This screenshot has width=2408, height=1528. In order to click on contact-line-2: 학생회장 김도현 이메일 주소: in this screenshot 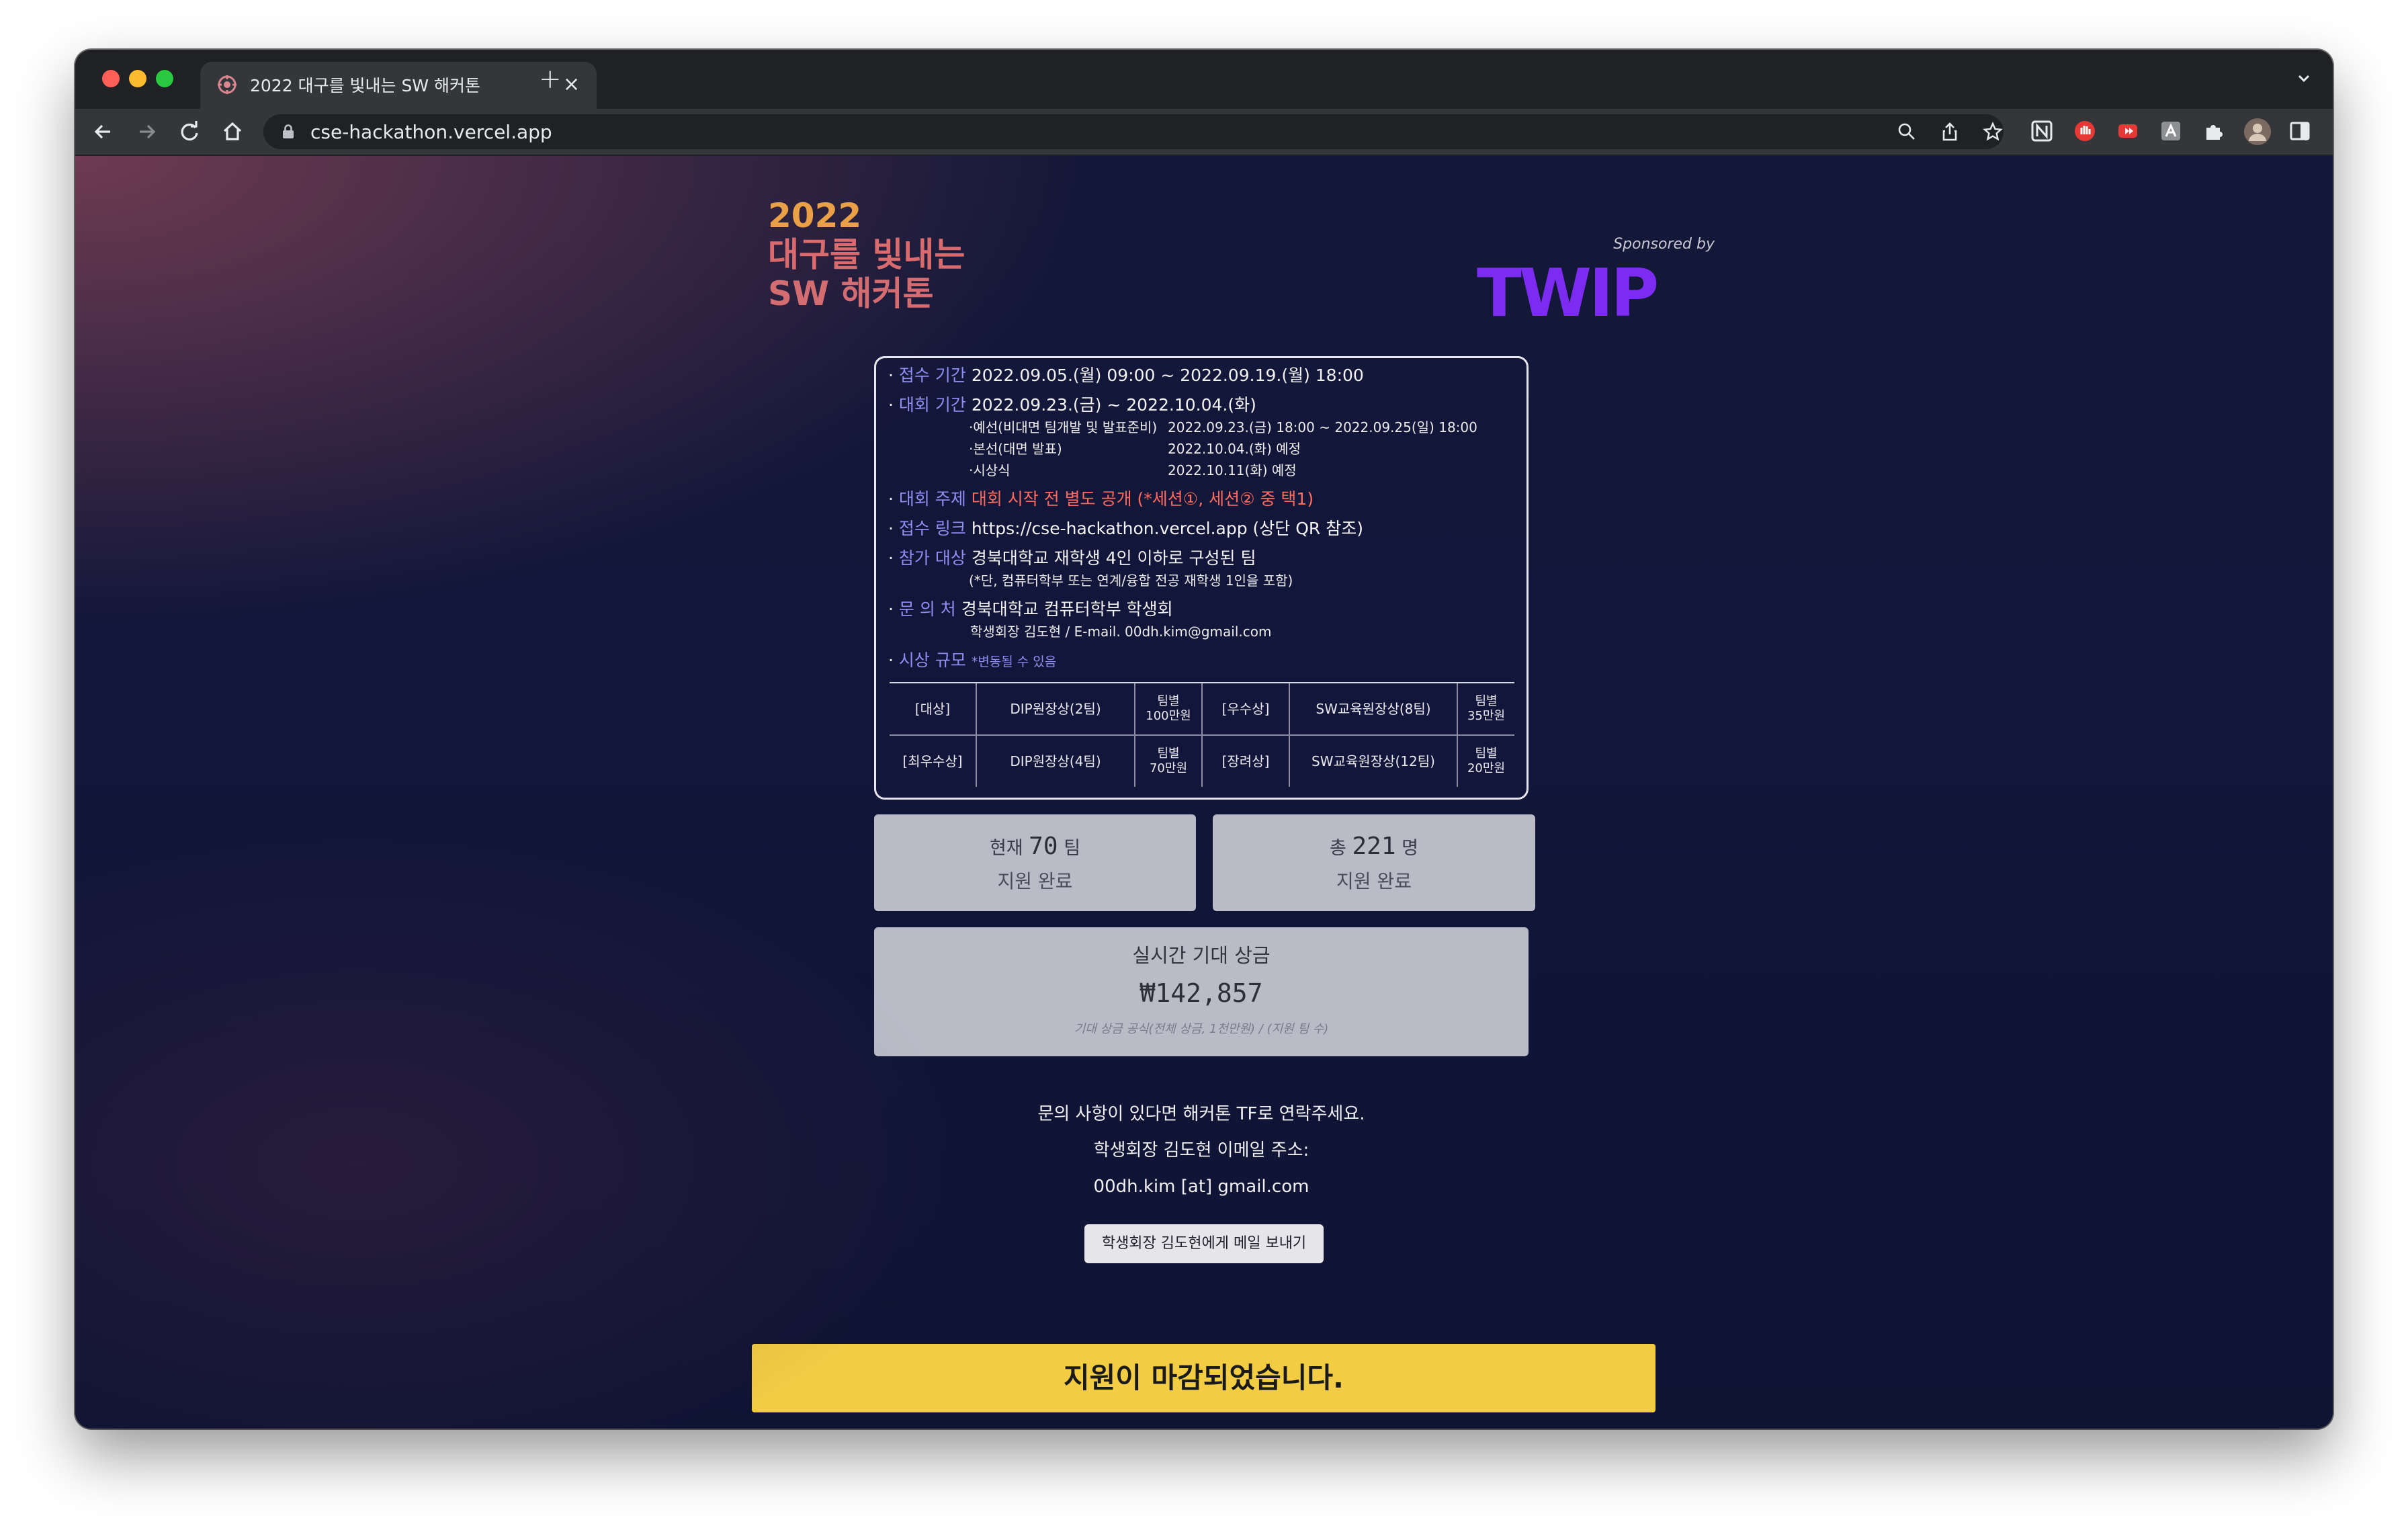, I will do `click(1201, 1150)`.